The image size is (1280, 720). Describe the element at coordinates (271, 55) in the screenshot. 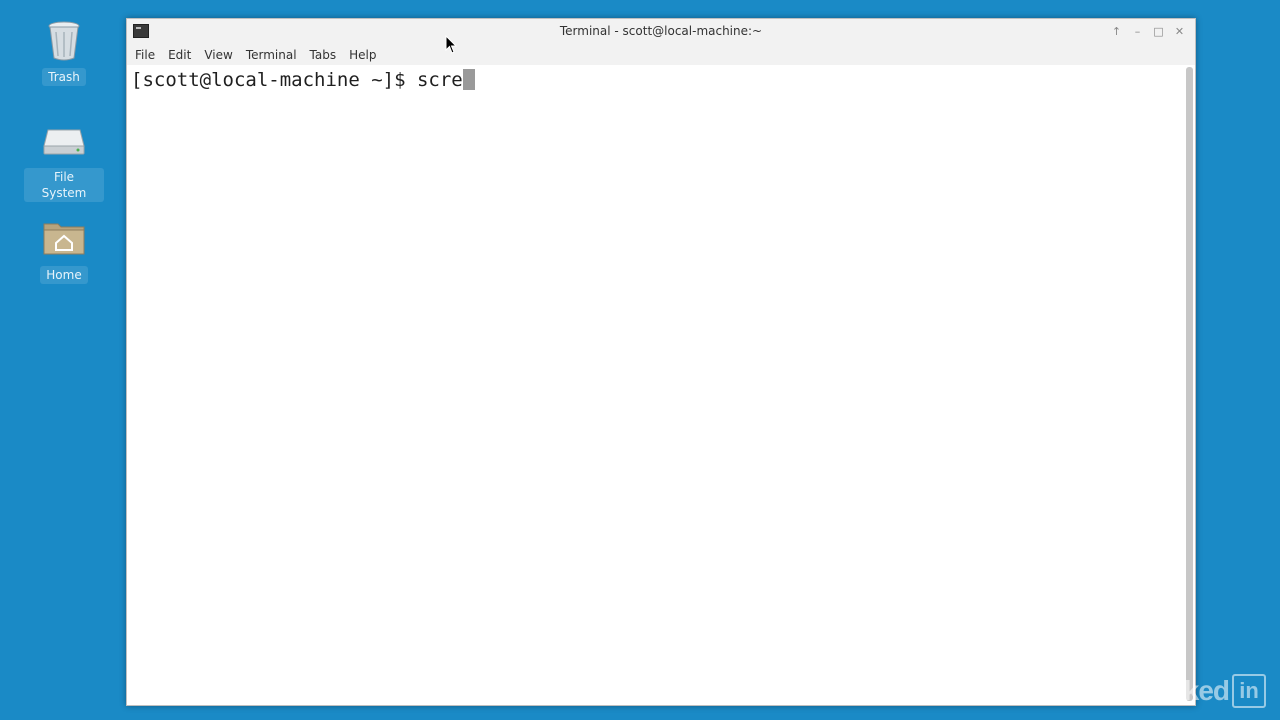

I see `menu-terminal: Terminal` at that location.